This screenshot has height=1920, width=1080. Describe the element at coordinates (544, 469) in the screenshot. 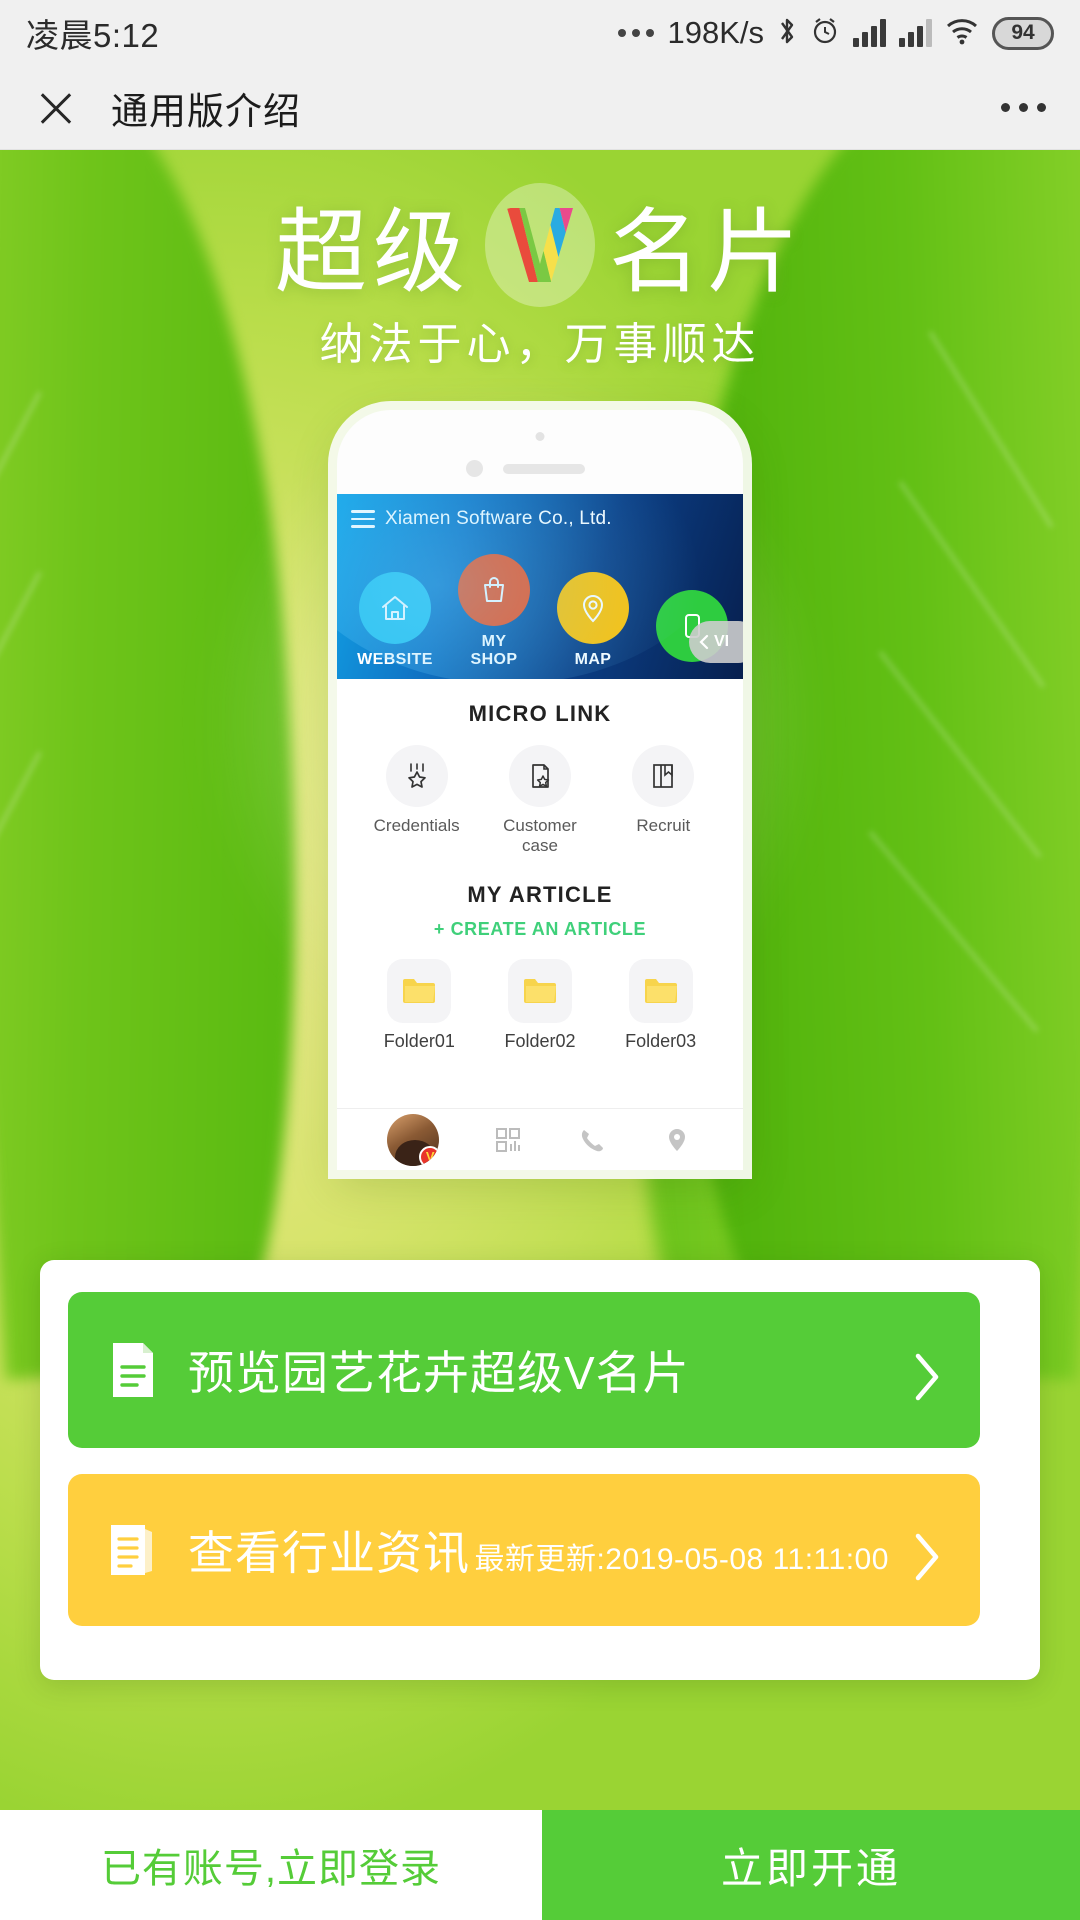

I see `phone-speaker-icon` at that location.